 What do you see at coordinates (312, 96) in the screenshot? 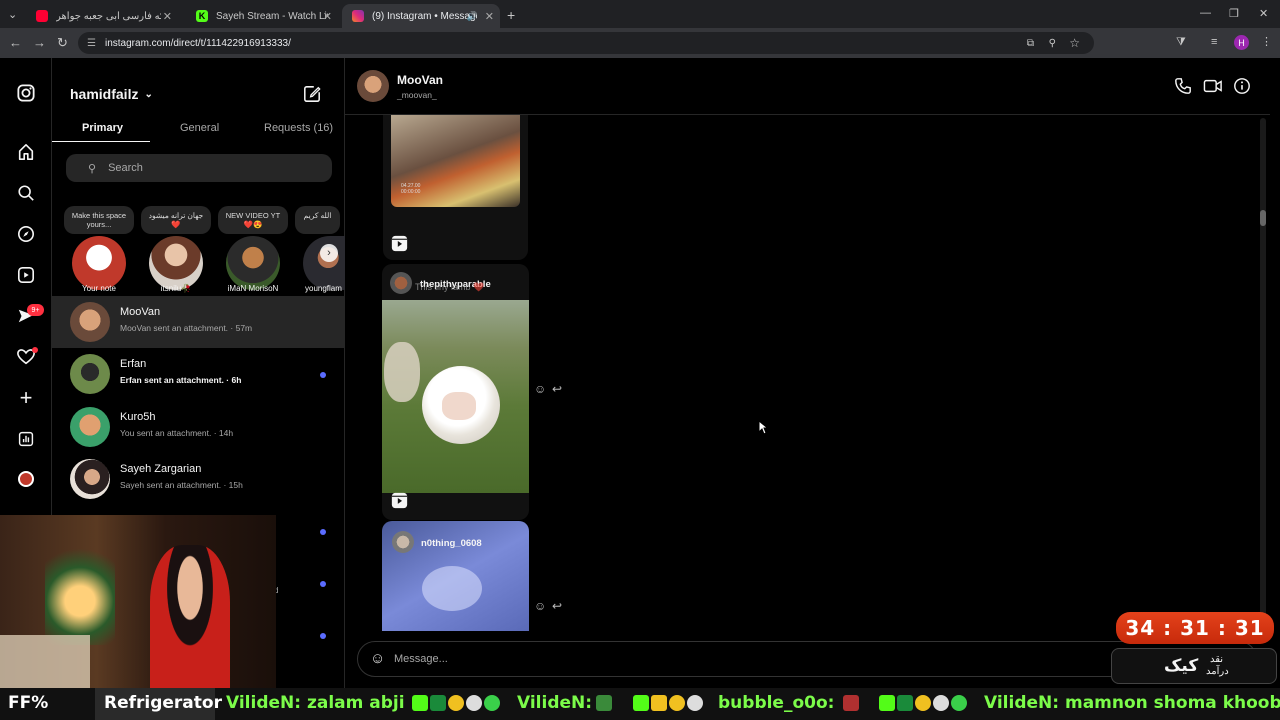
I see `new-message-icon` at bounding box center [312, 96].